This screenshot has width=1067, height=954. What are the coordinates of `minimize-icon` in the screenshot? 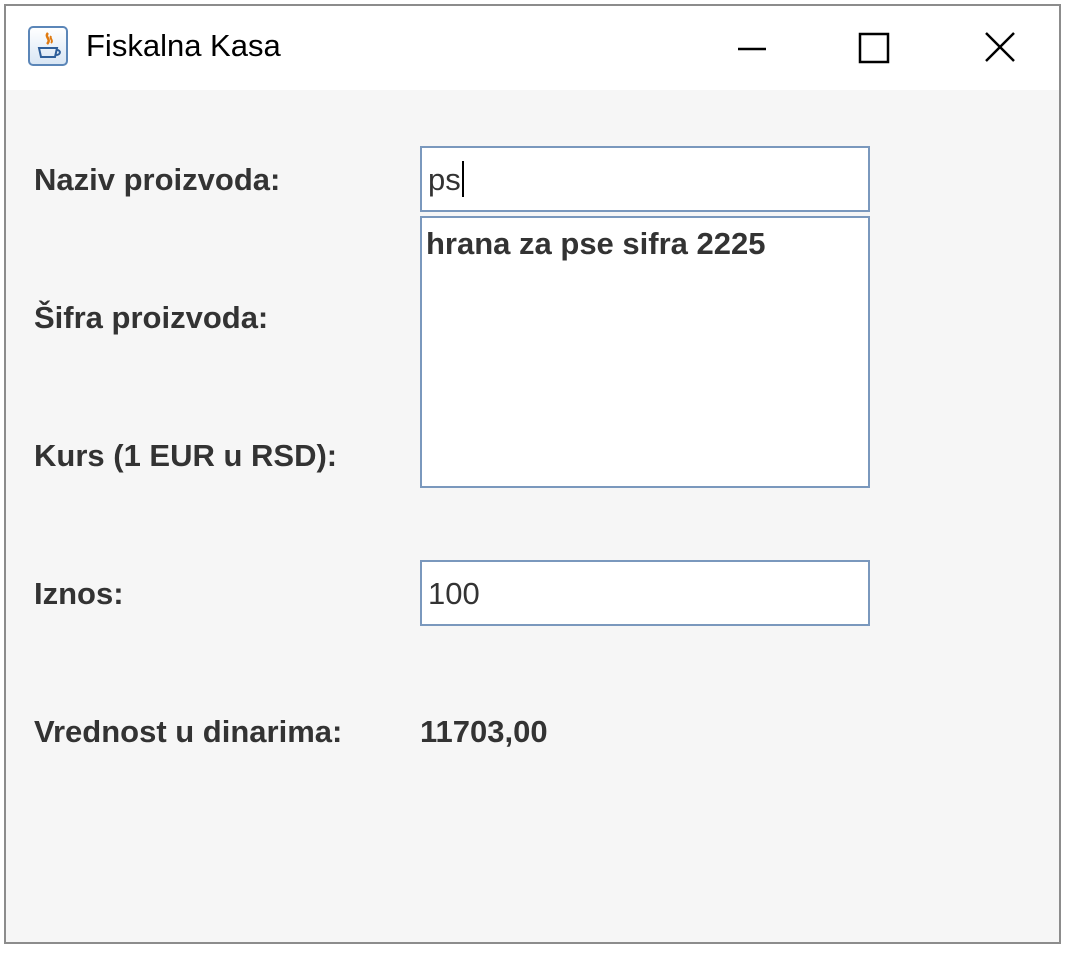 It's located at (752, 49).